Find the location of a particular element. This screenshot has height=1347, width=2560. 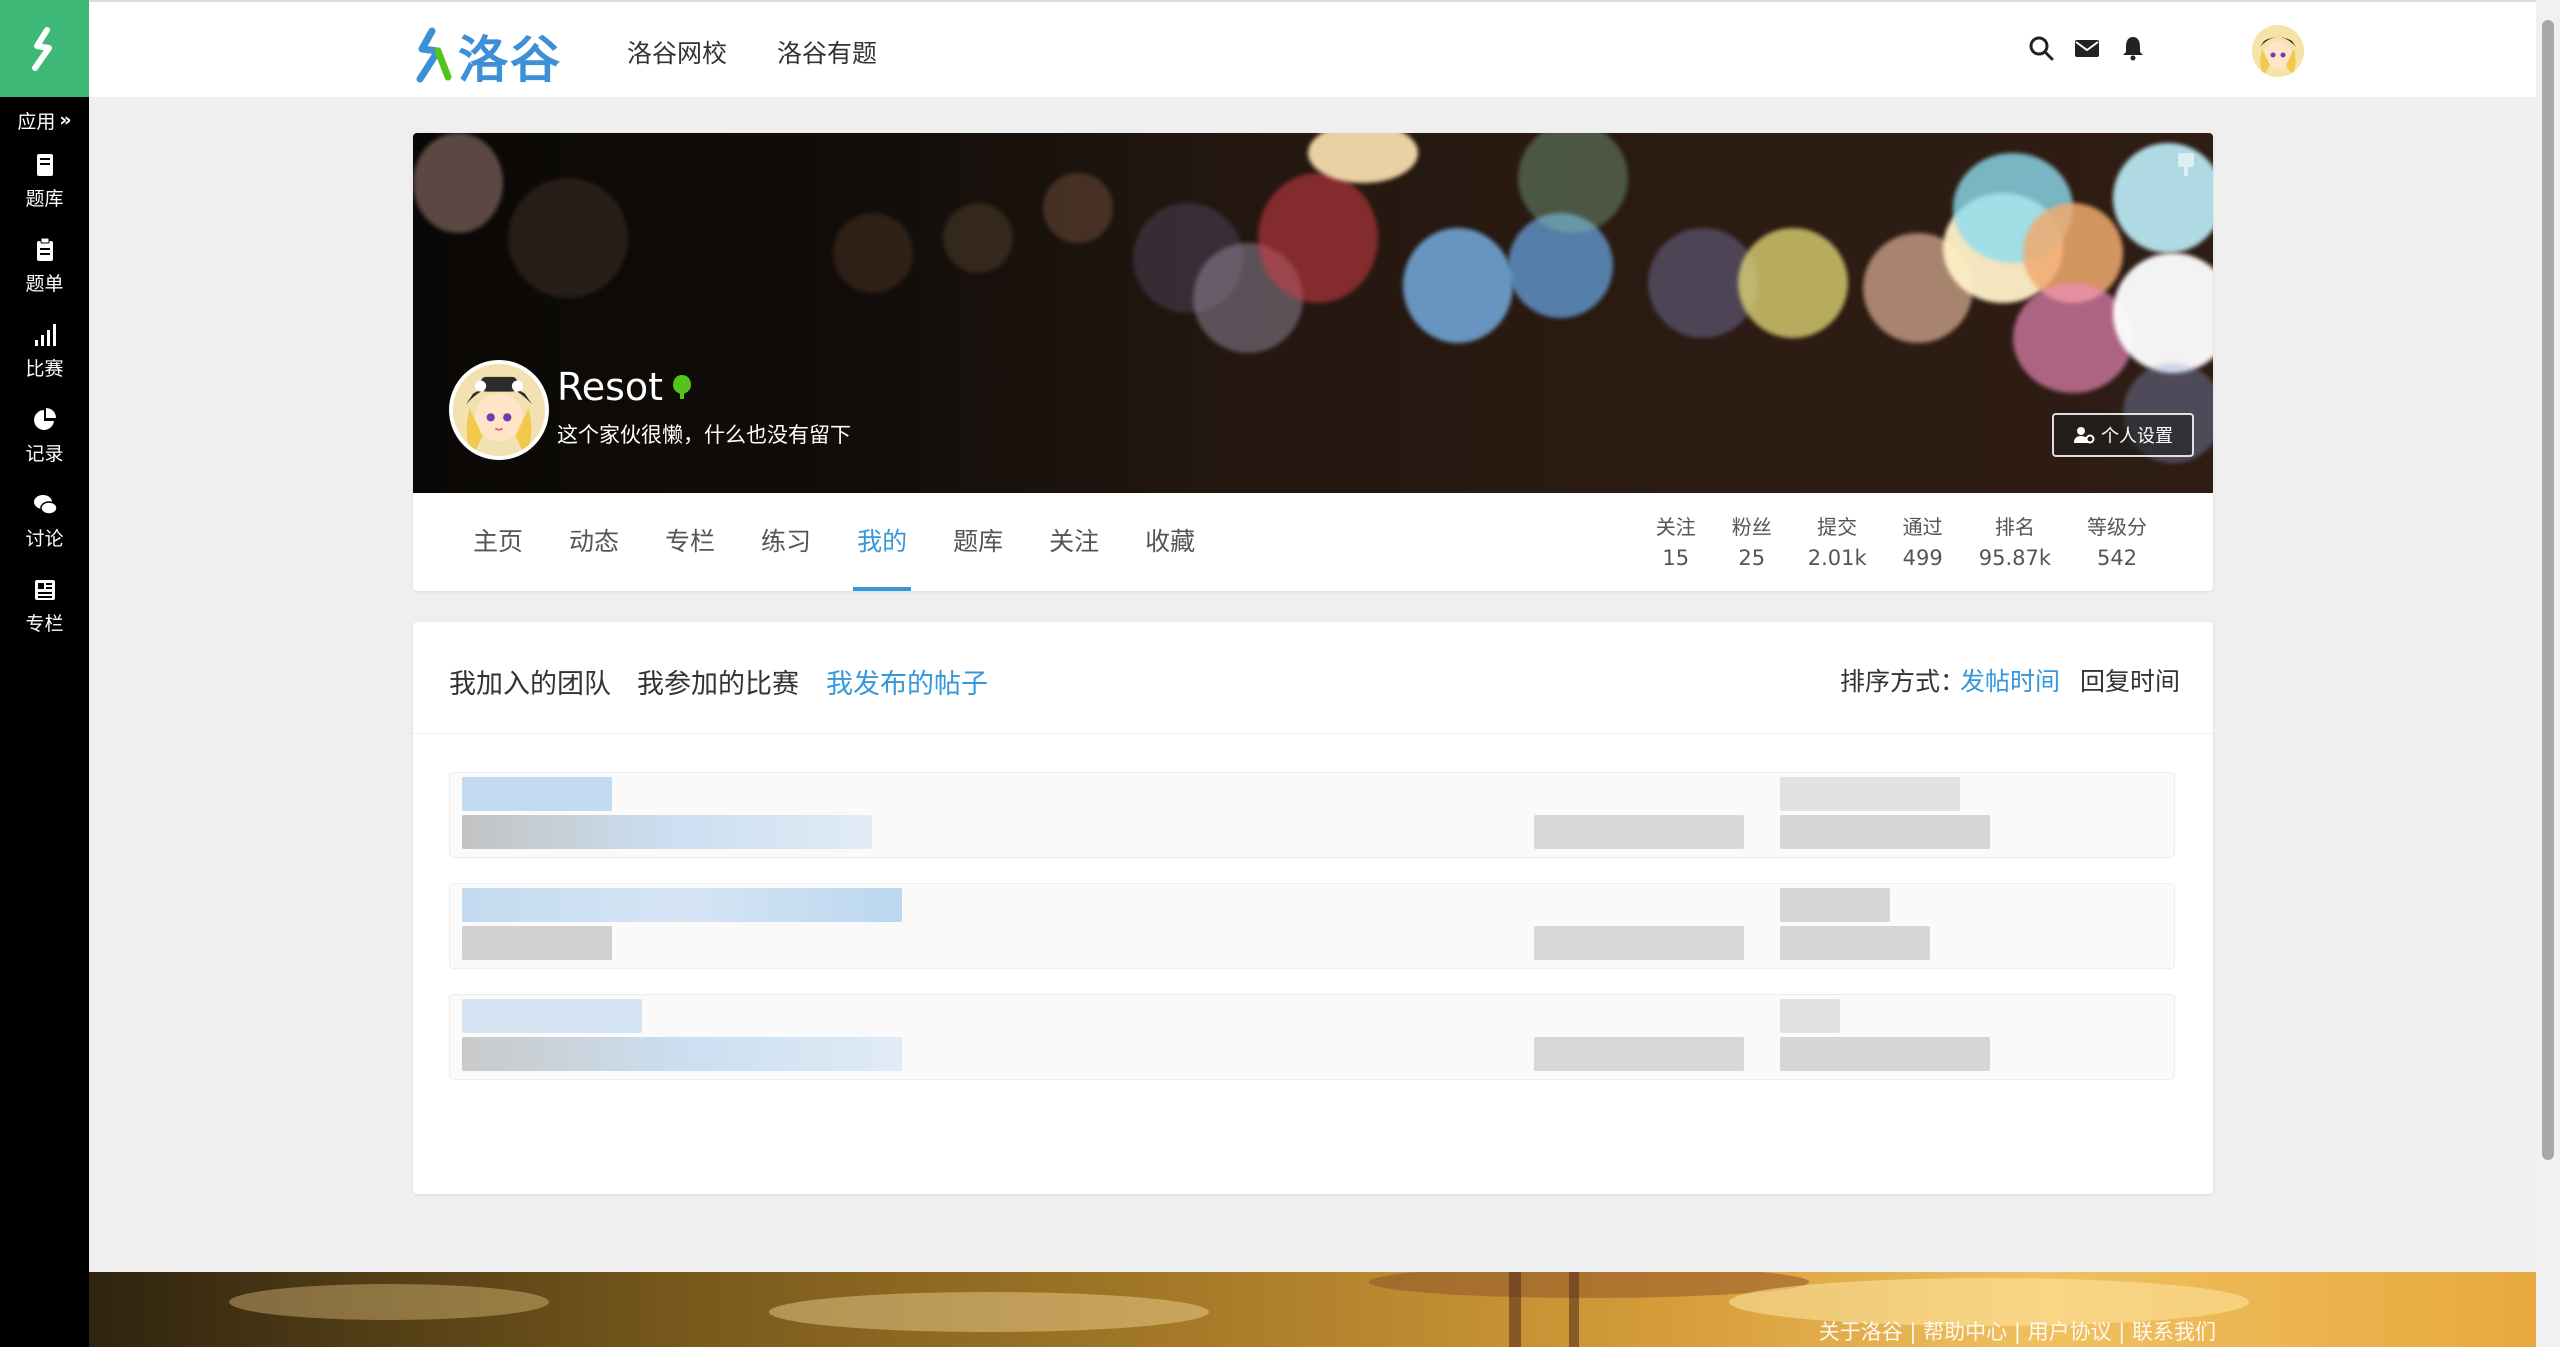

stat-label: 提交 is located at coordinates (1837, 527).